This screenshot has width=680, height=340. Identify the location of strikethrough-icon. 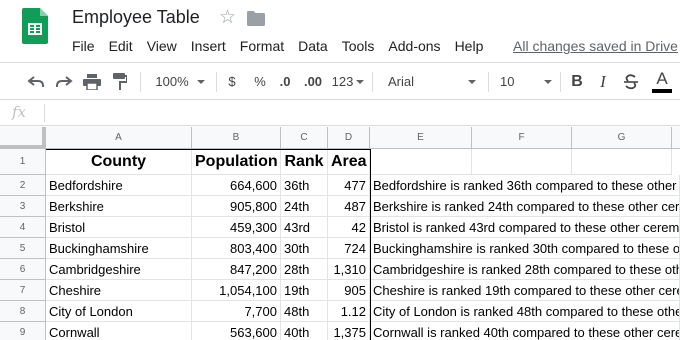
(631, 81).